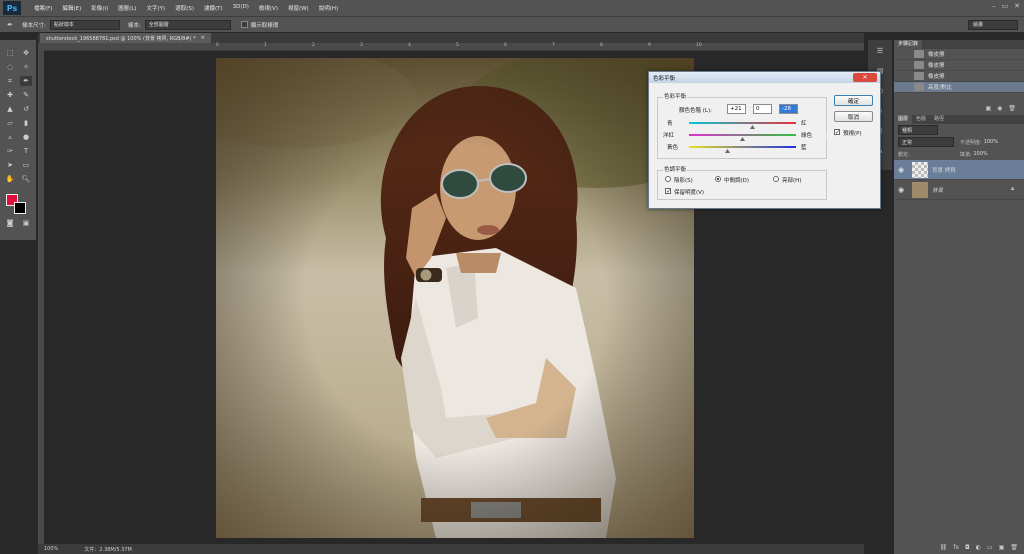  What do you see at coordinates (695, 111) in the screenshot?
I see `color-levels-label: 顏色色階 (L):` at bounding box center [695, 111].